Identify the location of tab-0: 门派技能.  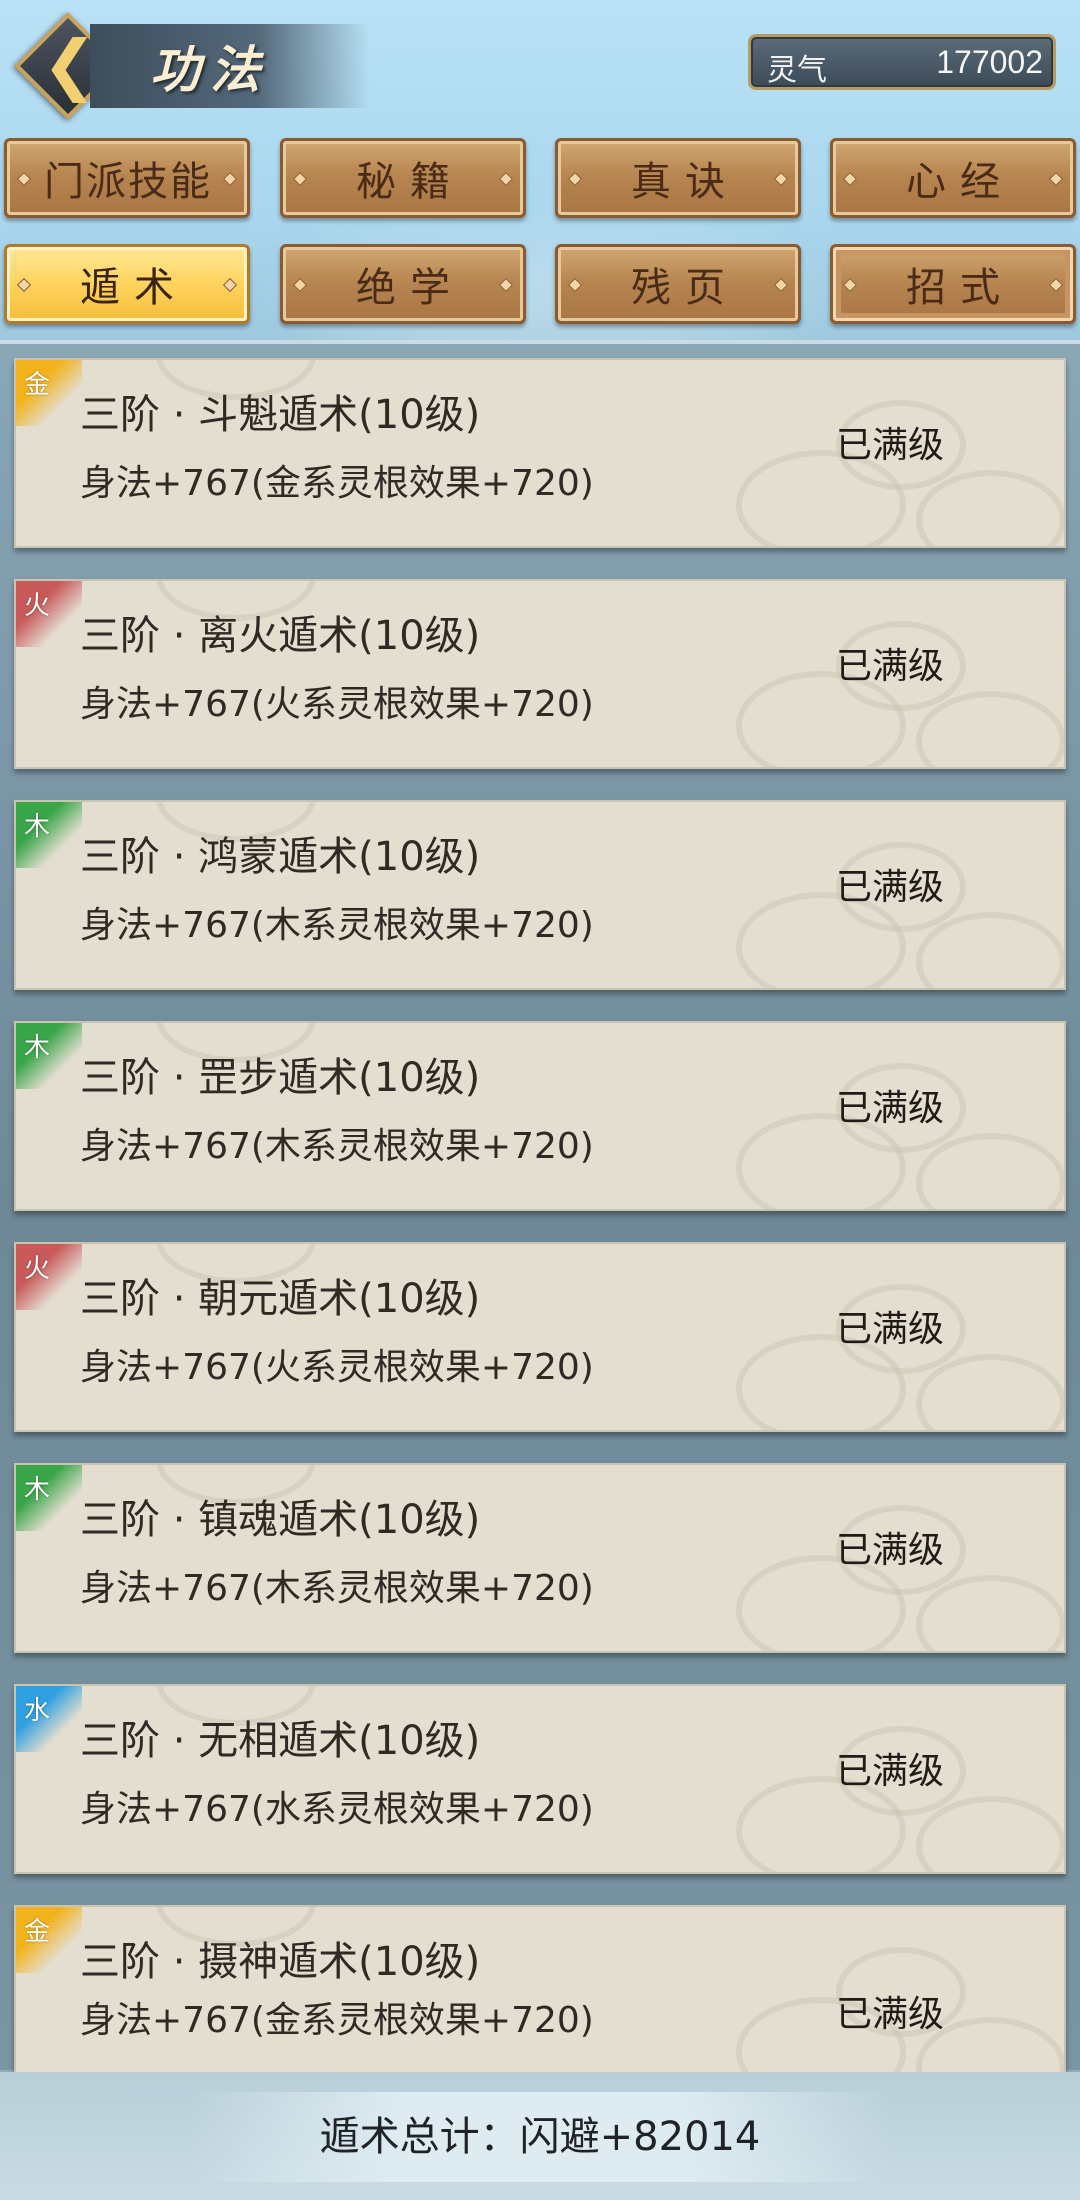
(127, 178).